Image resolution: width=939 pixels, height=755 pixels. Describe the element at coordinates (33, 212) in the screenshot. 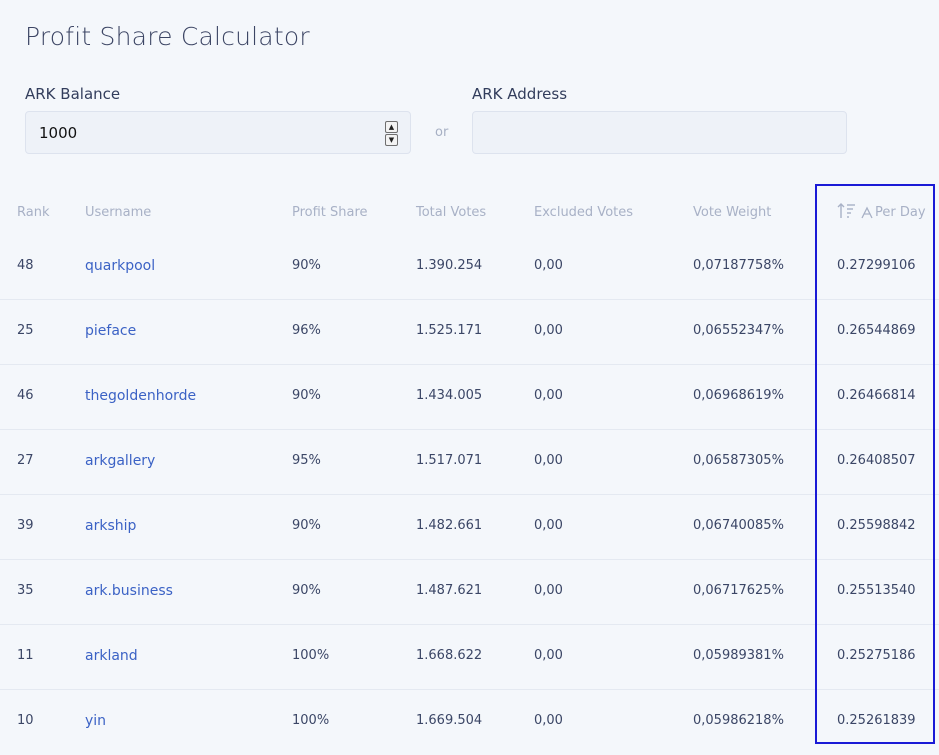

I see `header-rank: Rank` at that location.